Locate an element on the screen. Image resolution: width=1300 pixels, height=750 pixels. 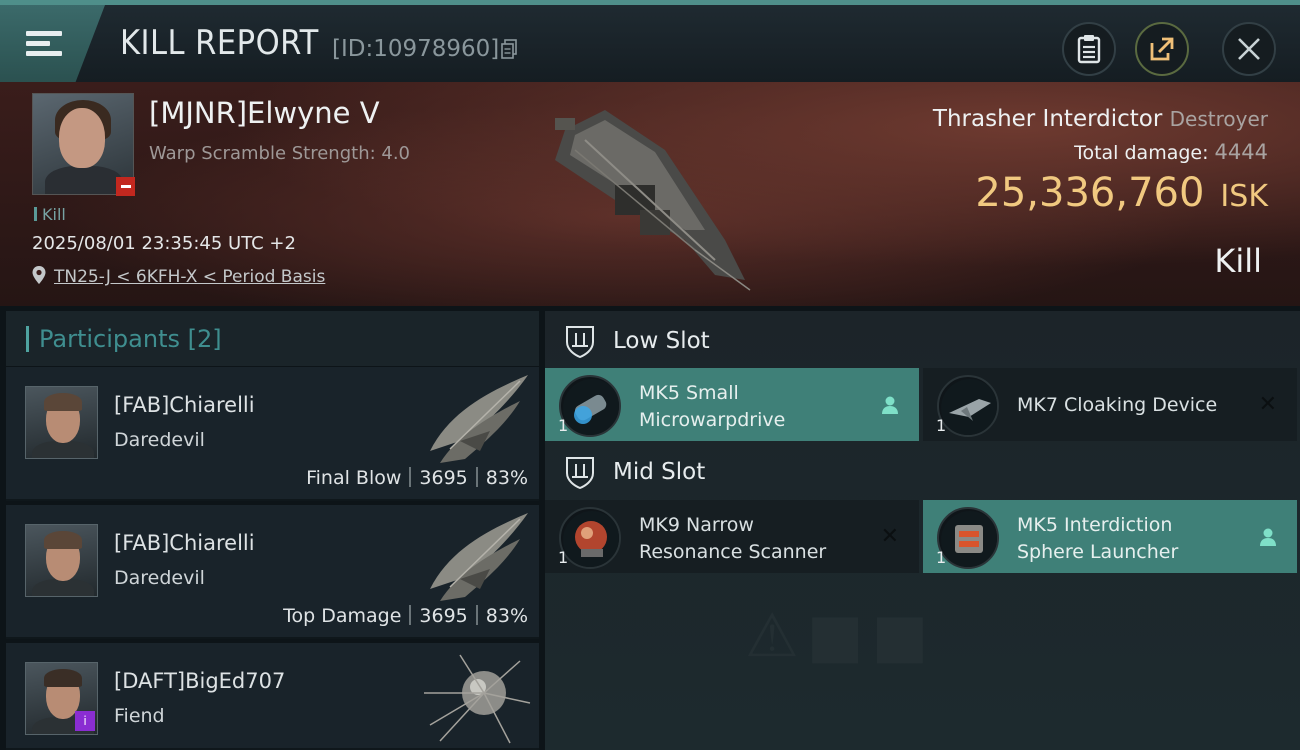
module-name: MK7 Cloaking Device is located at coordinates (1117, 405).